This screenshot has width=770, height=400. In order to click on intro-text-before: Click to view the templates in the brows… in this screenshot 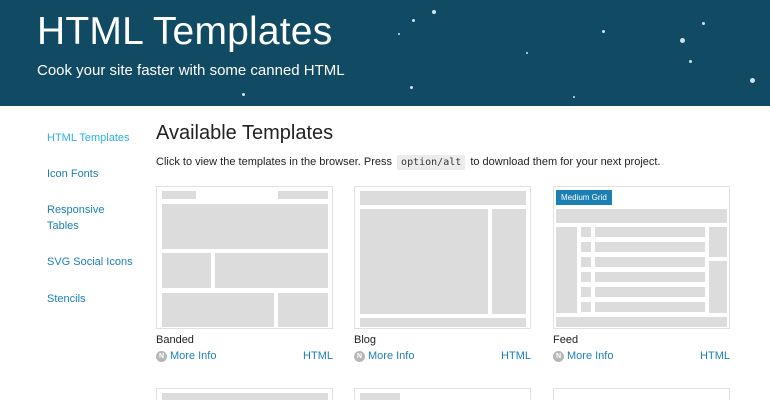, I will do `click(274, 162)`.